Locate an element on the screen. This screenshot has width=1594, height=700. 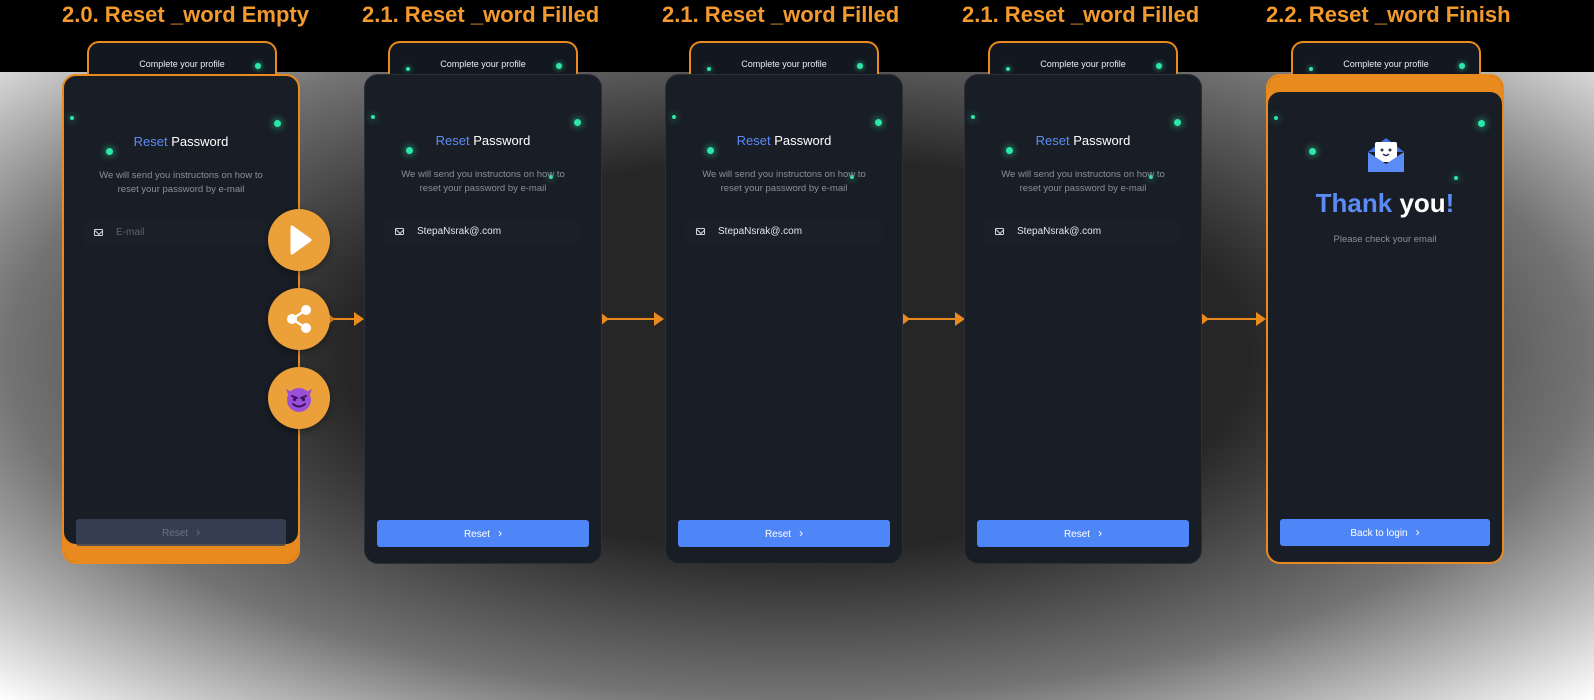
email-field: E-mail is located at coordinates (181, 233).